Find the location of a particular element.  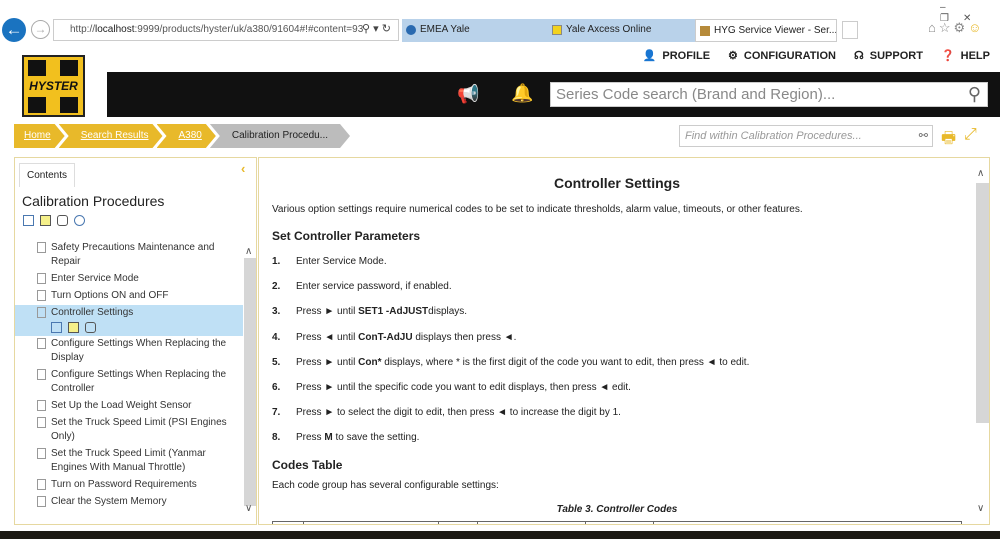

step-text: Enter Service Mode. is located at coordinates (341, 261).